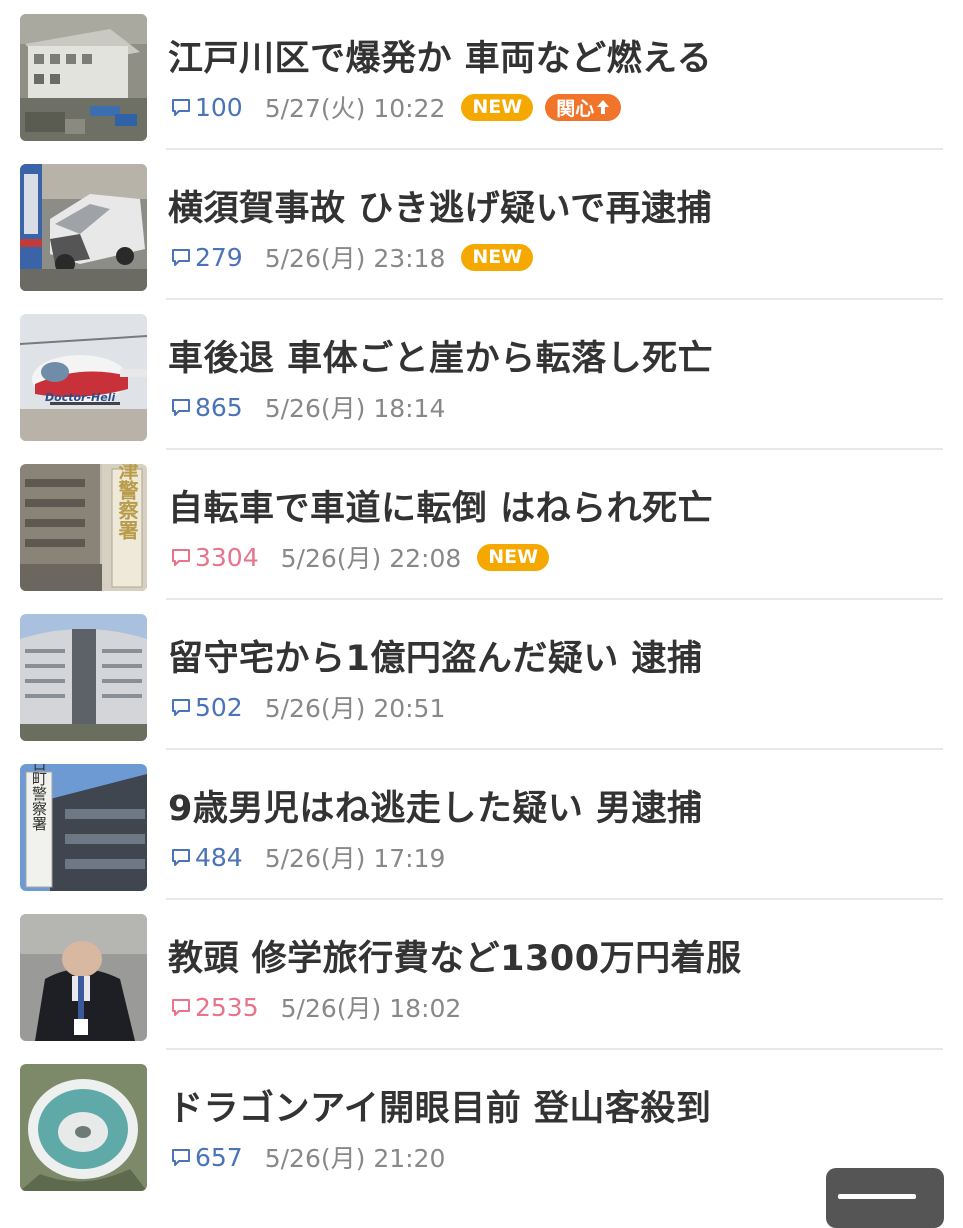 The width and height of the screenshot is (963, 1228). What do you see at coordinates (355, 408) in the screenshot?
I see `article-date: 5/26(月) 18:14` at bounding box center [355, 408].